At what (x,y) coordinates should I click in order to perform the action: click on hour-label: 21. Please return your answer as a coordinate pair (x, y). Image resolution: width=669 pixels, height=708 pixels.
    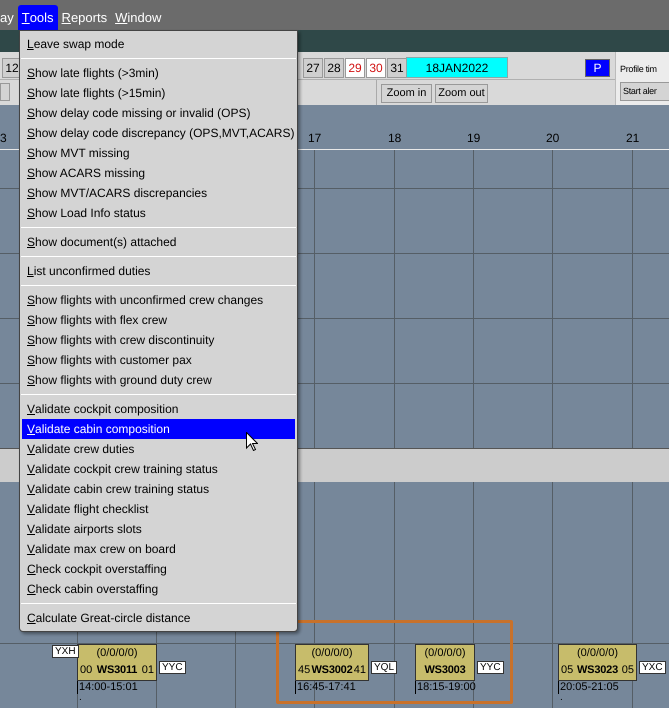
    Looking at the image, I should click on (633, 138).